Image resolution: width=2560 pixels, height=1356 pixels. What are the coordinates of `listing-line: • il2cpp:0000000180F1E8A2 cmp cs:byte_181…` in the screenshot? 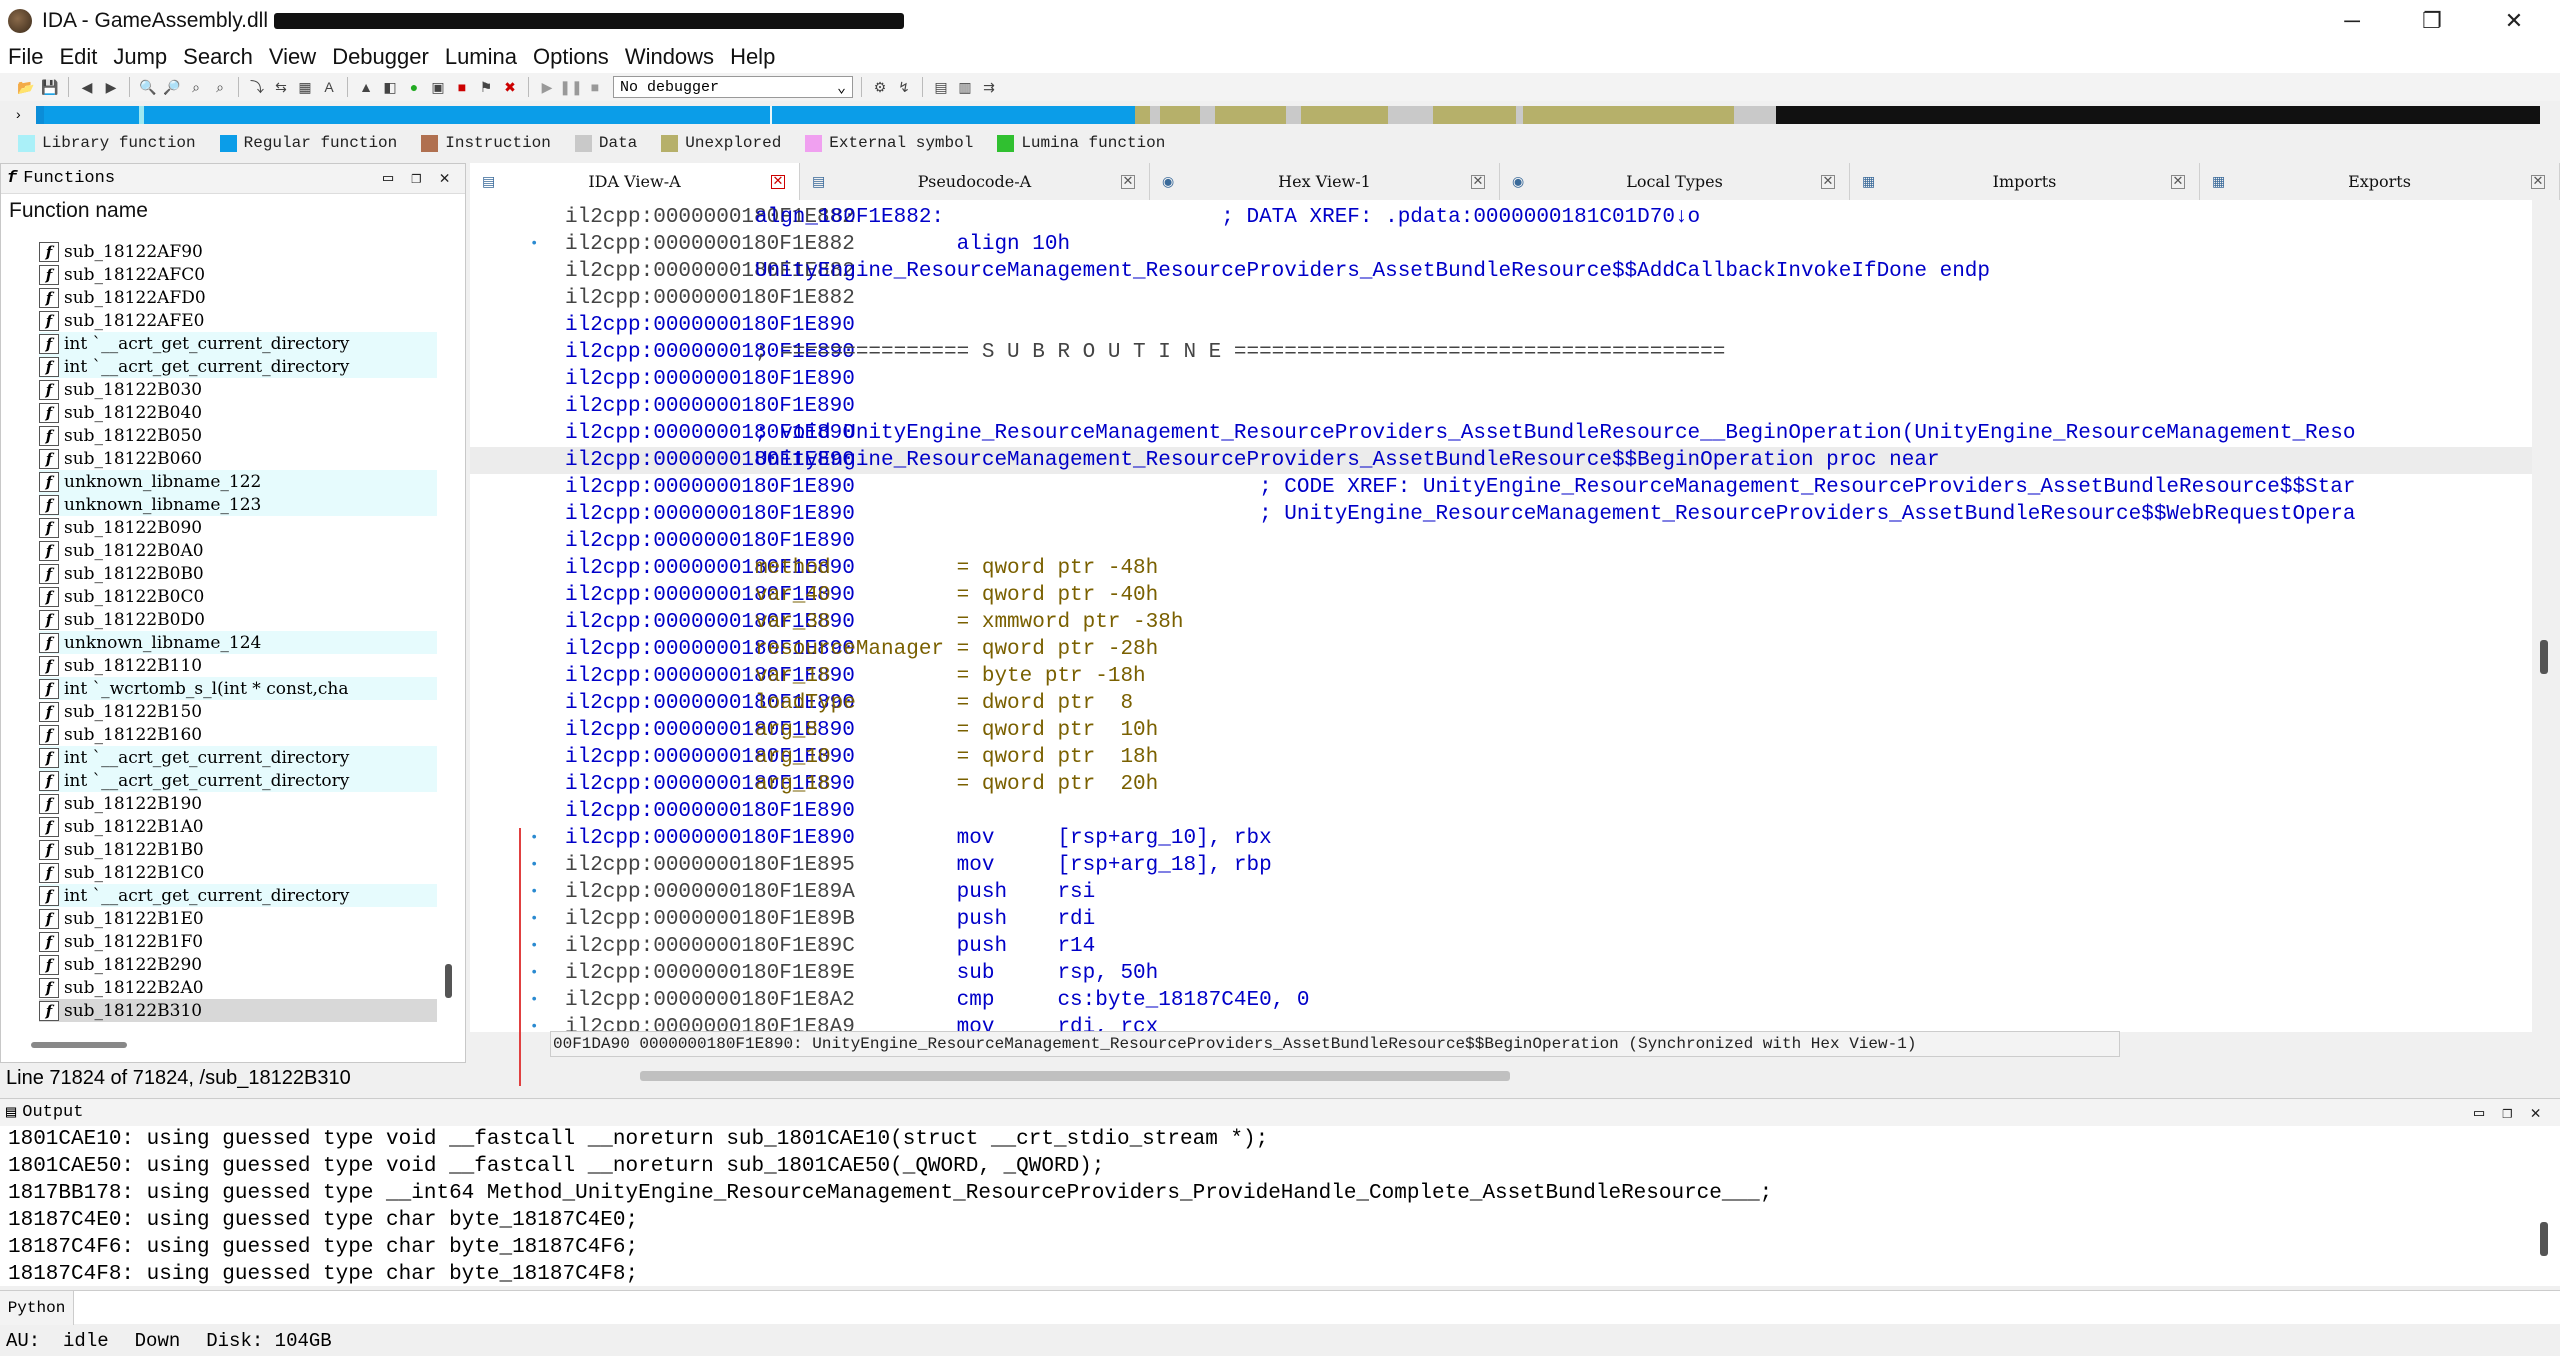 It's located at (1501, 1000).